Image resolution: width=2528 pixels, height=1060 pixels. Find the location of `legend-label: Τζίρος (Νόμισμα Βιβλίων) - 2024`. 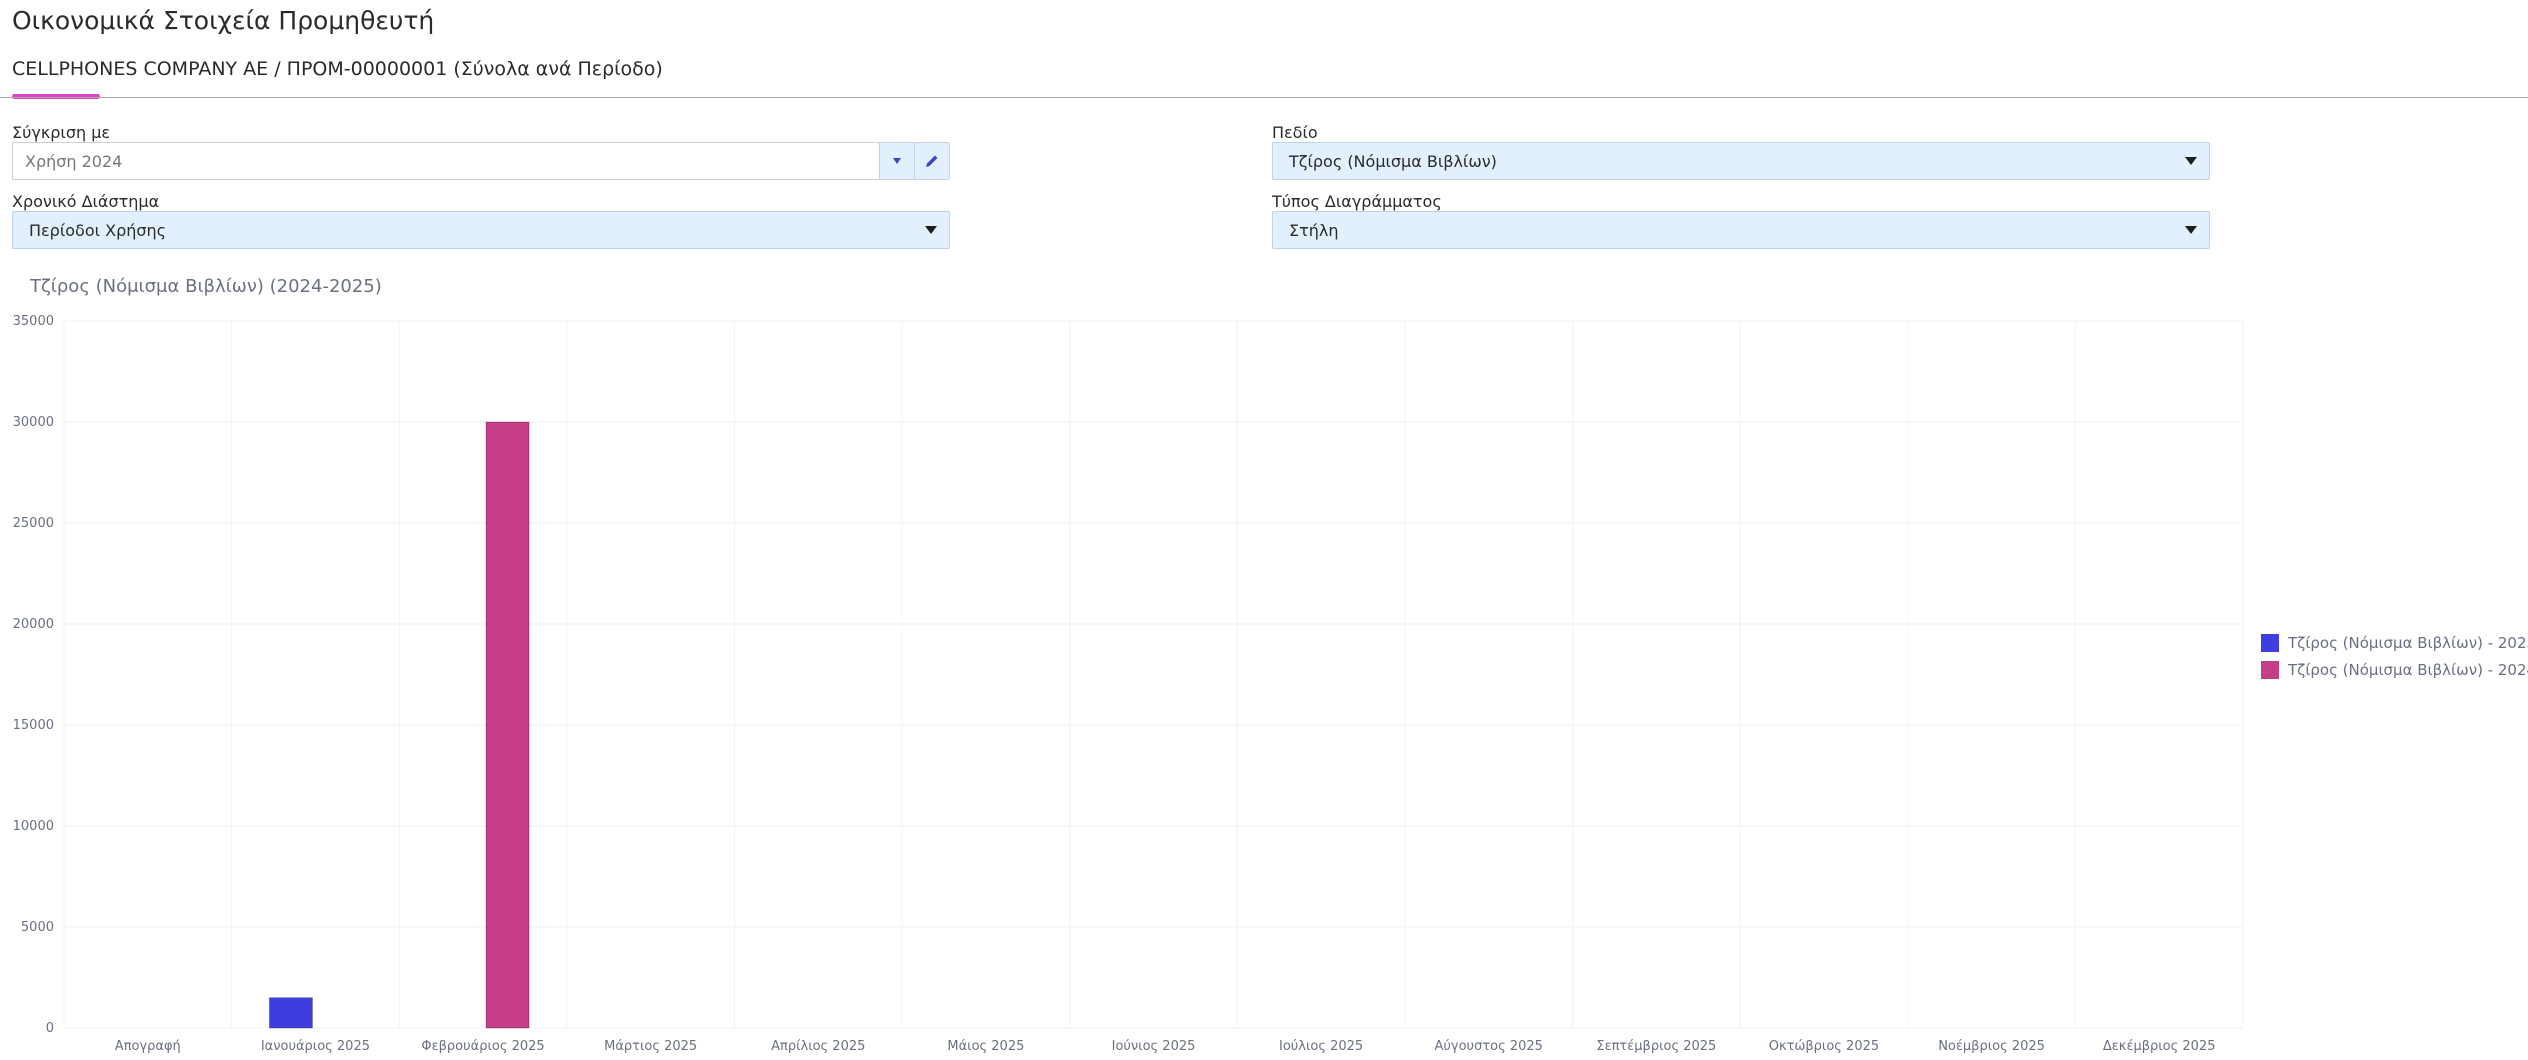

legend-label: Τζίρος (Νόμισμα Βιβλίων) - 2024 is located at coordinates (2407, 670).